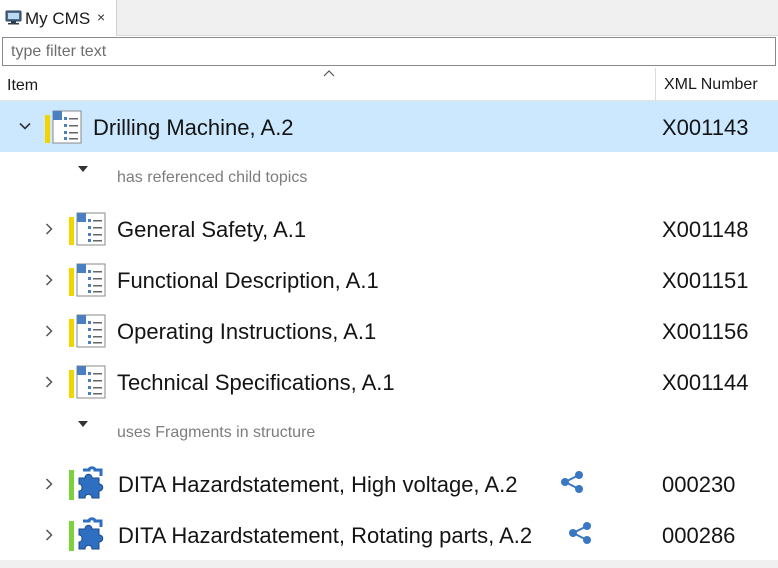  I want to click on tree-row: General Safety, A.1 X001148, so click(389, 228).